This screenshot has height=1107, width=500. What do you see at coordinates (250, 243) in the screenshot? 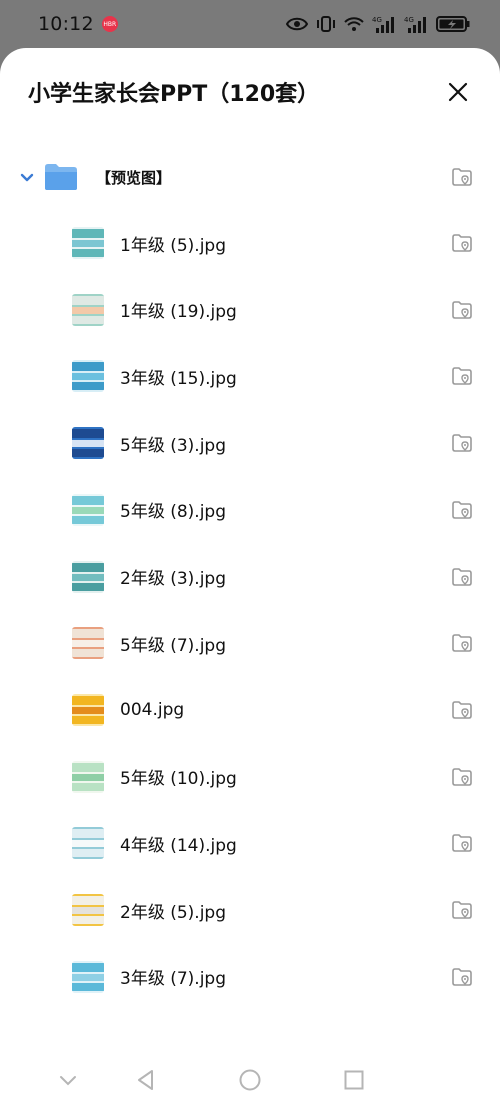
I see `file-row: 1年级 (5).jpg` at bounding box center [250, 243].